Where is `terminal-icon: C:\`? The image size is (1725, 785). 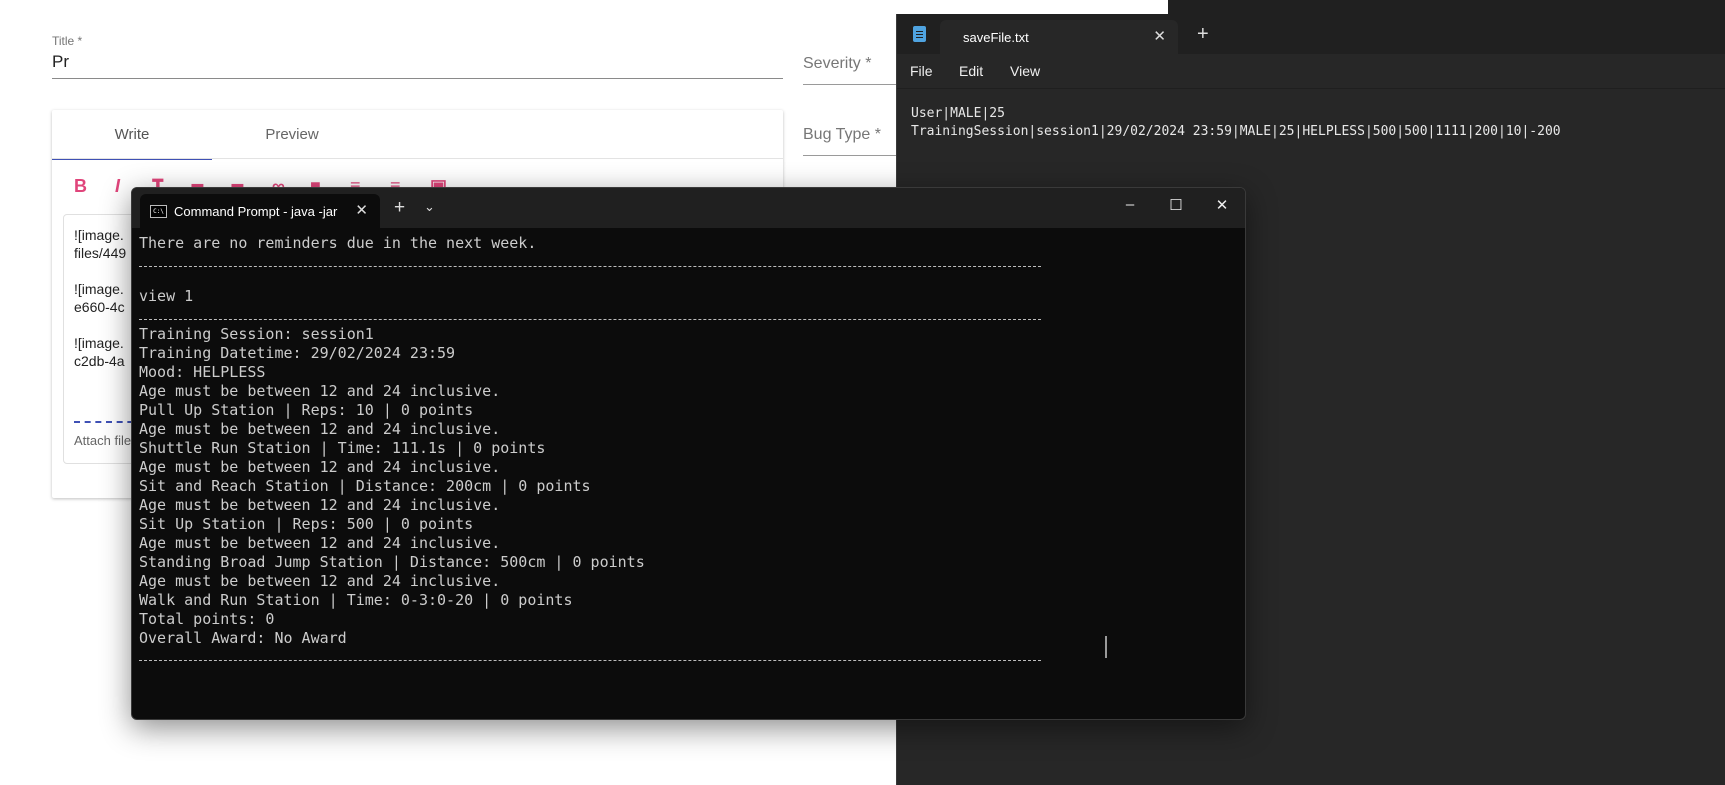
terminal-icon: C:\ is located at coordinates (158, 211).